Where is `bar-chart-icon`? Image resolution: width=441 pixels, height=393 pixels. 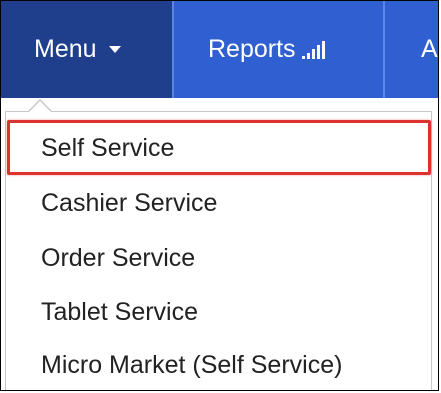 bar-chart-icon is located at coordinates (313, 49).